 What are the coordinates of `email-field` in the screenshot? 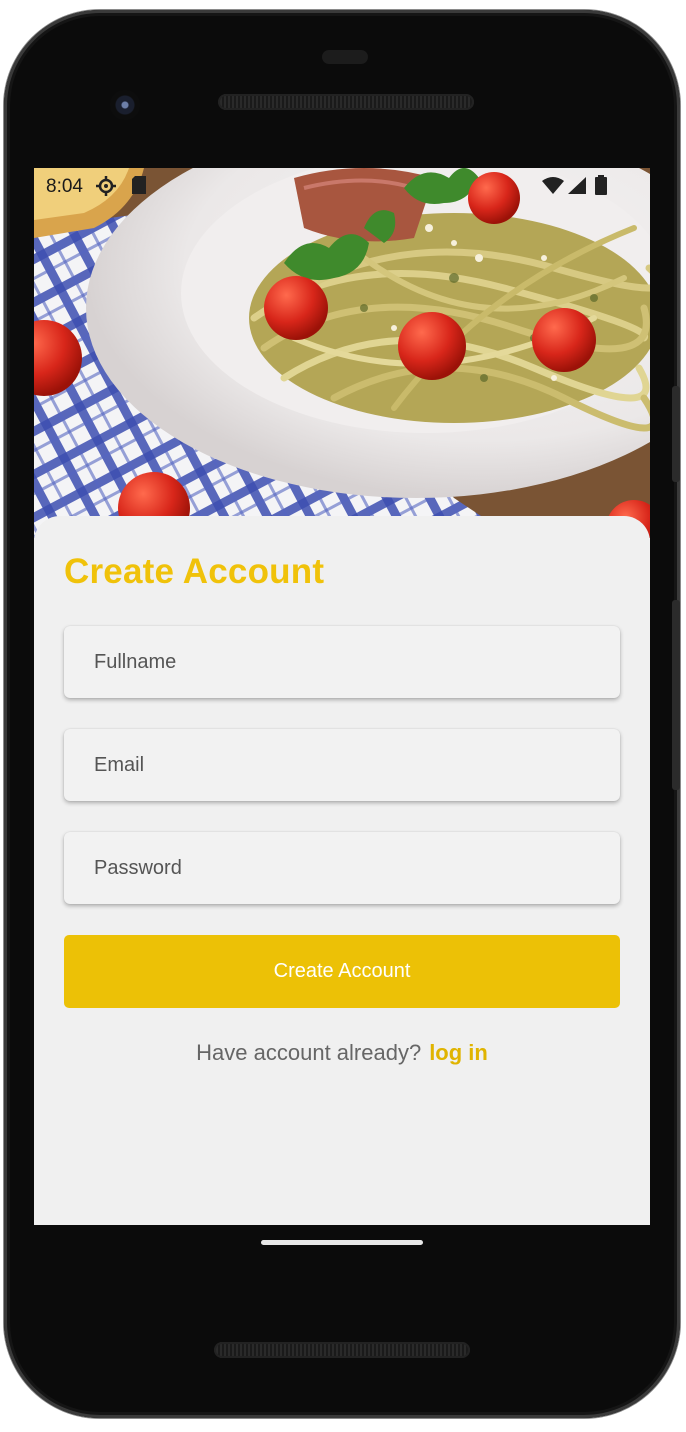 It's located at (342, 765).